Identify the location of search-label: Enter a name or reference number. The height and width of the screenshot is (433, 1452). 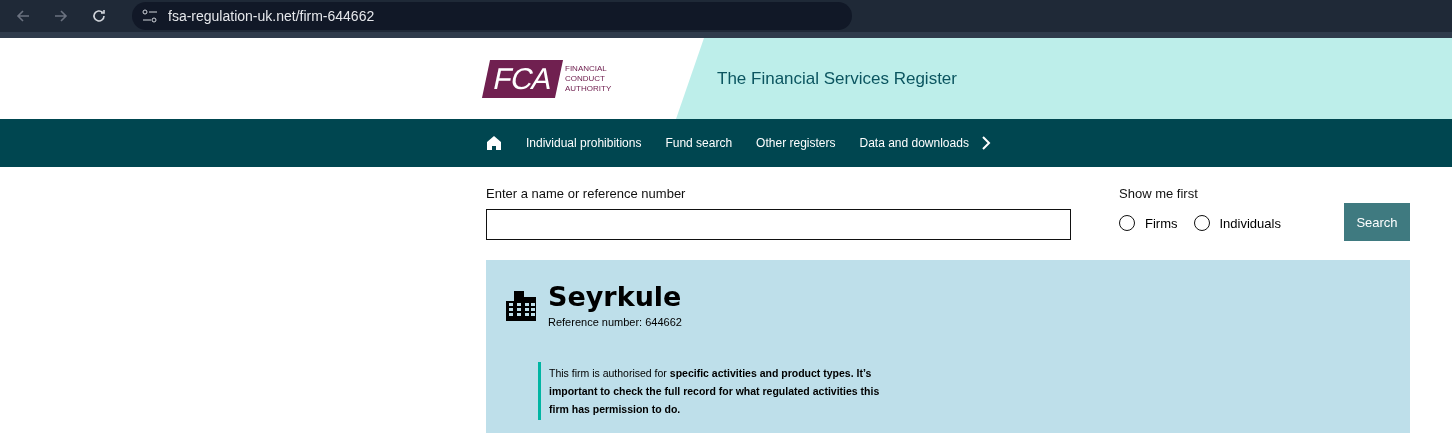
(586, 193).